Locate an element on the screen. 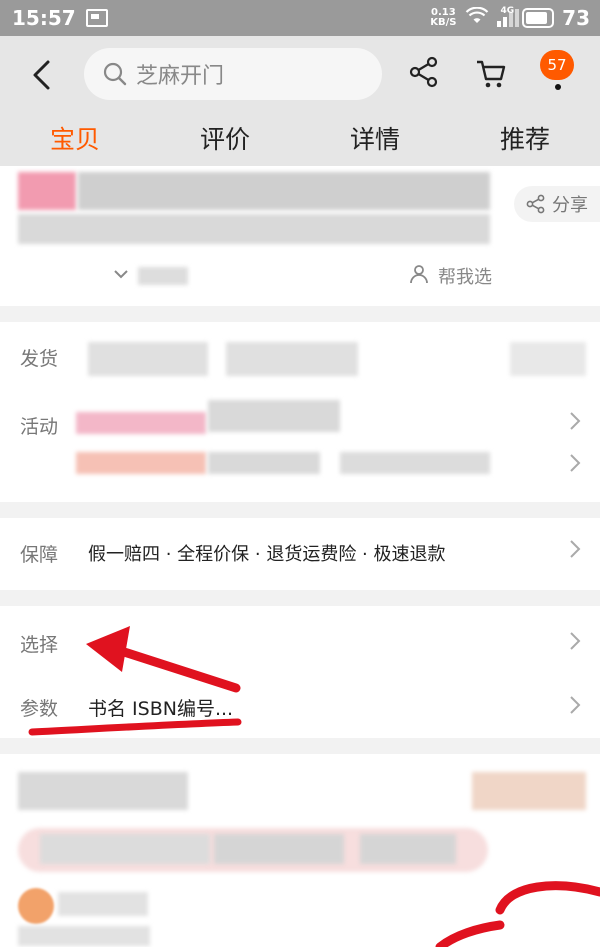 Image resolution: width=600 pixels, height=947 pixels. header: 芝麻开门 57 宝贝 评价 详情 推荐 is located at coordinates (300, 101).